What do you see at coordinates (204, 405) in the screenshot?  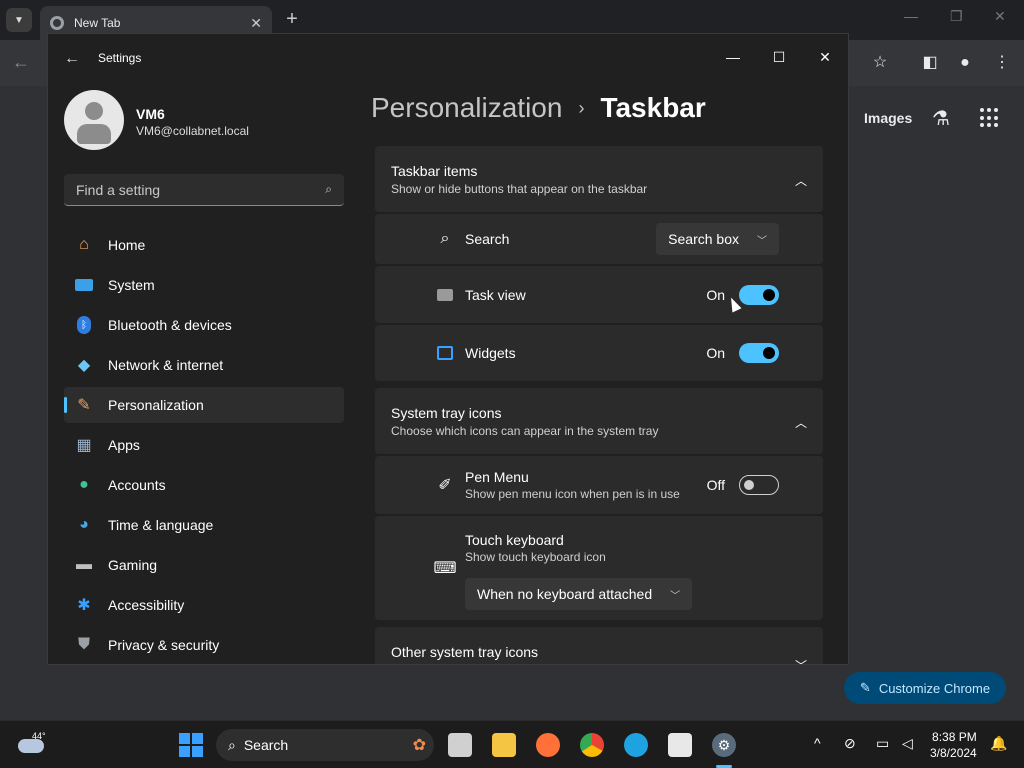 I see `nav-item-personalization: ✎ Personalization` at bounding box center [204, 405].